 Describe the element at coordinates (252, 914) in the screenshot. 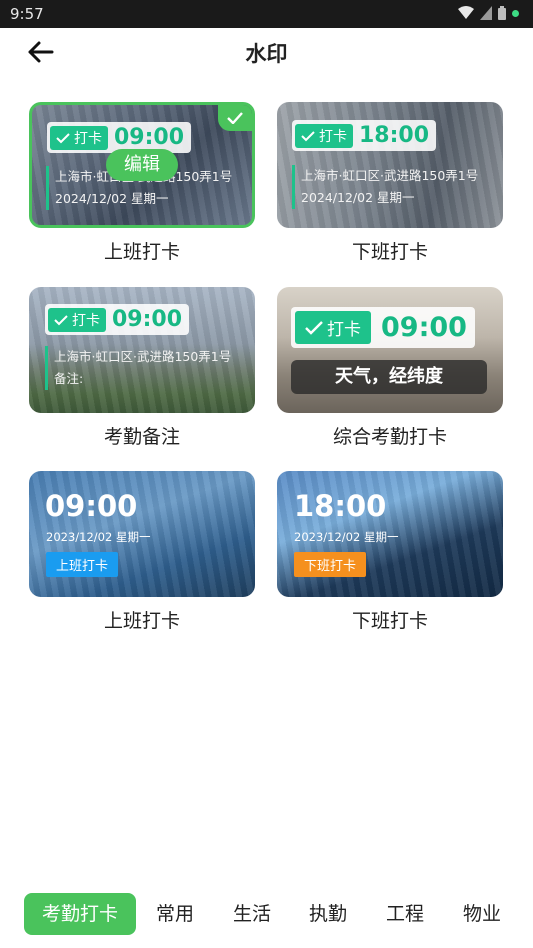

I see `tab-life: 生活` at that location.